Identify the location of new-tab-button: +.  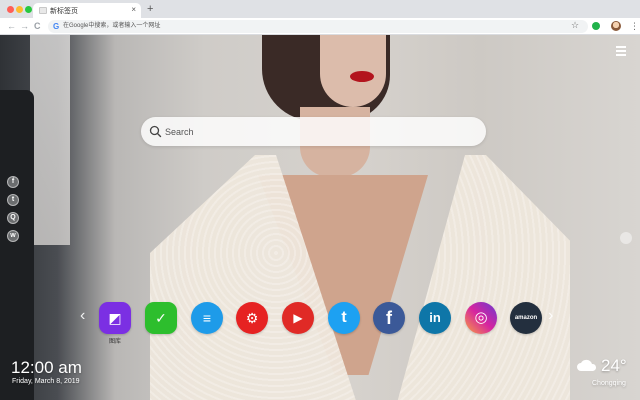
(150, 9).